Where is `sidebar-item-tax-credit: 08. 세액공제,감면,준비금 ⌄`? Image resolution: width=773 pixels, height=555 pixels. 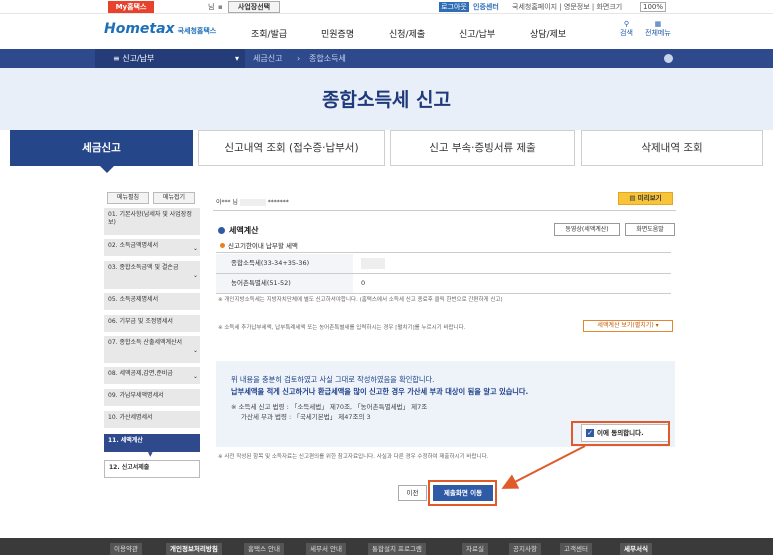 sidebar-item-tax-credit: 08. 세액공제,감면,준비금 ⌄ is located at coordinates (152, 376).